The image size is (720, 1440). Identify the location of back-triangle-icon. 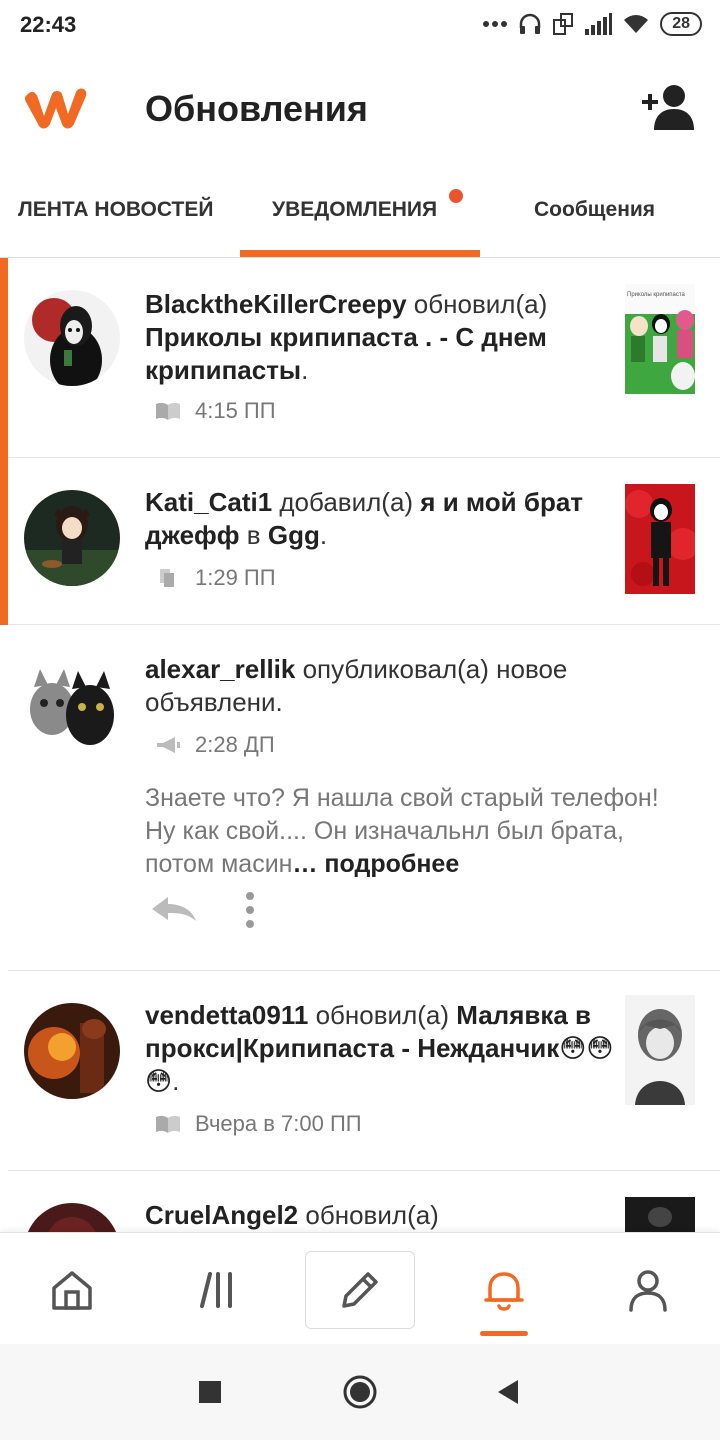
(508, 1392).